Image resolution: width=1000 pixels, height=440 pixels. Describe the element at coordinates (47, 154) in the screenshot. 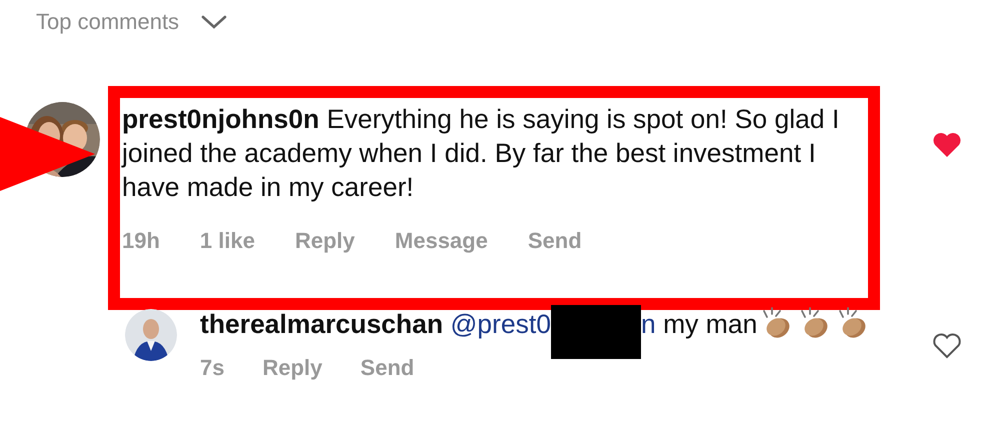

I see `arrow-icon` at that location.